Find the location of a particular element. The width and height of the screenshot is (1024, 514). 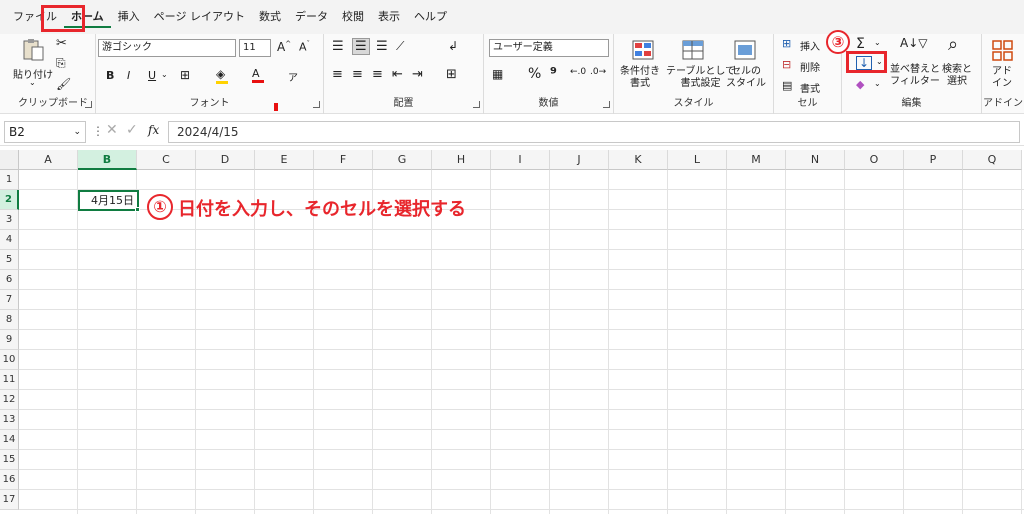

row-header-1: 1 is located at coordinates (9, 180).